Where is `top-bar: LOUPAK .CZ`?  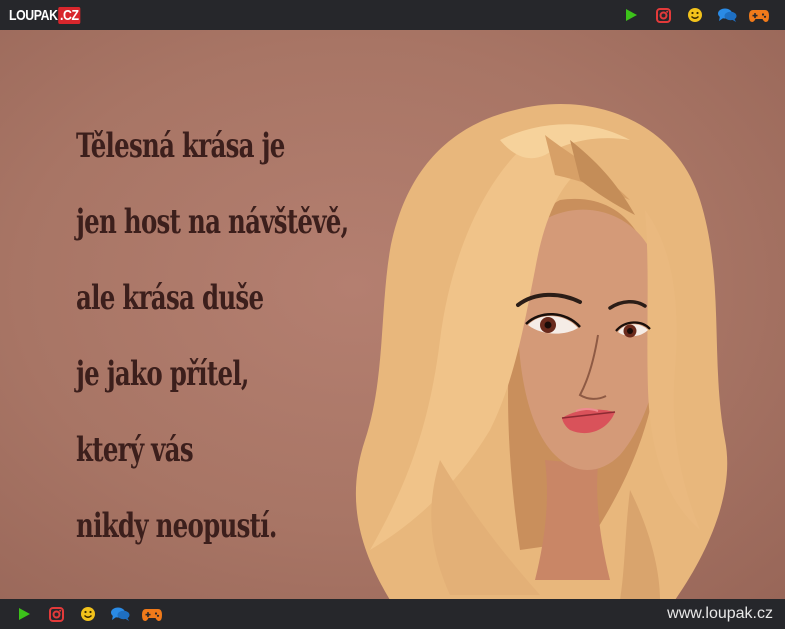 top-bar: LOUPAK .CZ is located at coordinates (392, 15).